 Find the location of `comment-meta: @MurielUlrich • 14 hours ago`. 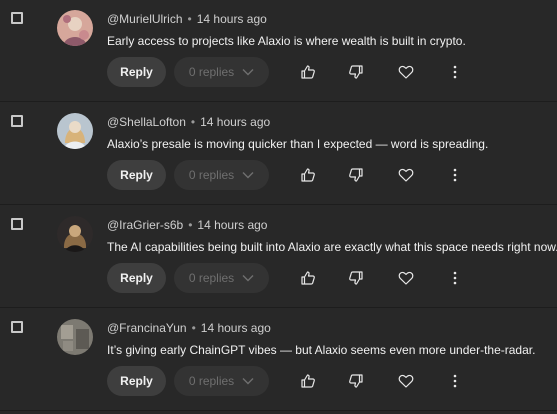

comment-meta: @MurielUlrich • 14 hours ago is located at coordinates (187, 19).